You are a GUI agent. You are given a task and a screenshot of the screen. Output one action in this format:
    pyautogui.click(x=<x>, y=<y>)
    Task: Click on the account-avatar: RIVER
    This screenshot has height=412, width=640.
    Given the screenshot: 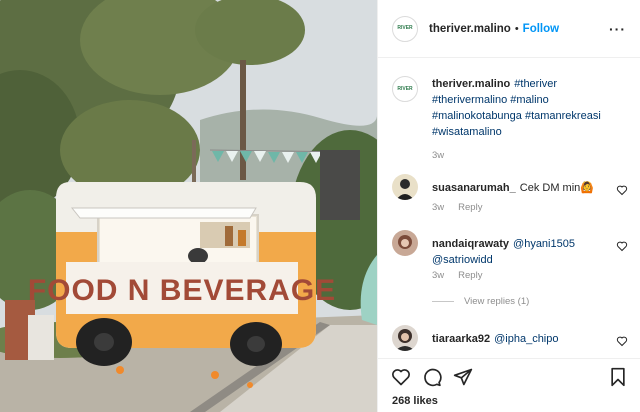 What is the action you would take?
    pyautogui.click(x=405, y=28)
    